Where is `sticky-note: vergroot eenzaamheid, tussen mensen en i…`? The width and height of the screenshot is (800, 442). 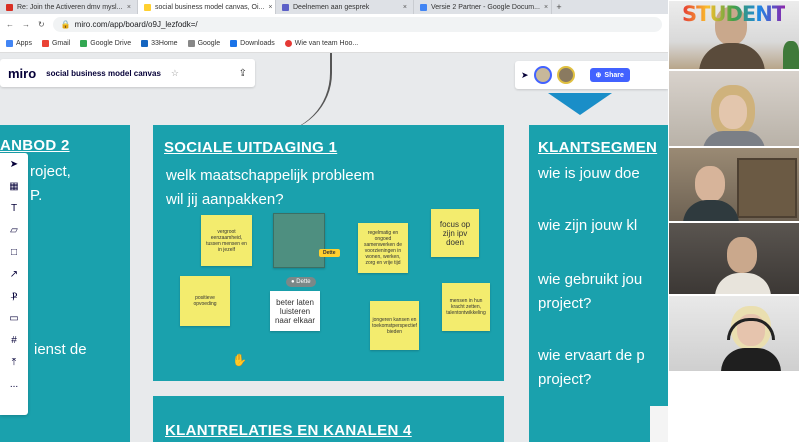 sticky-note: vergroot eenzaamheid, tussen mensen en i… is located at coordinates (226, 240).